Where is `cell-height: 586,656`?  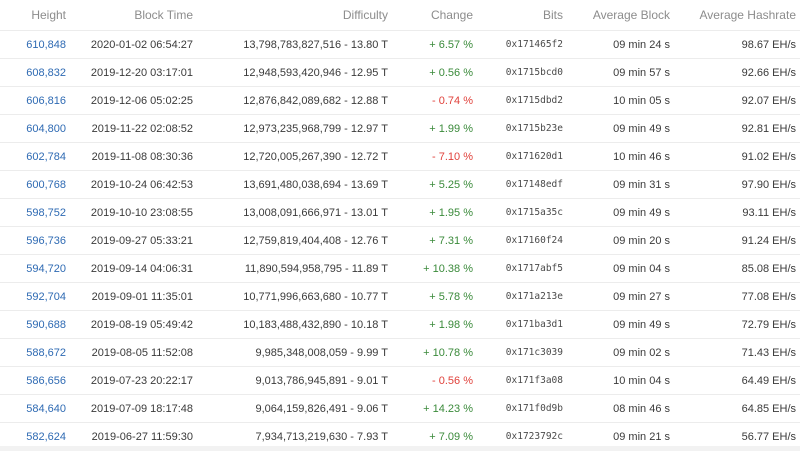 cell-height: 586,656 is located at coordinates (33, 380).